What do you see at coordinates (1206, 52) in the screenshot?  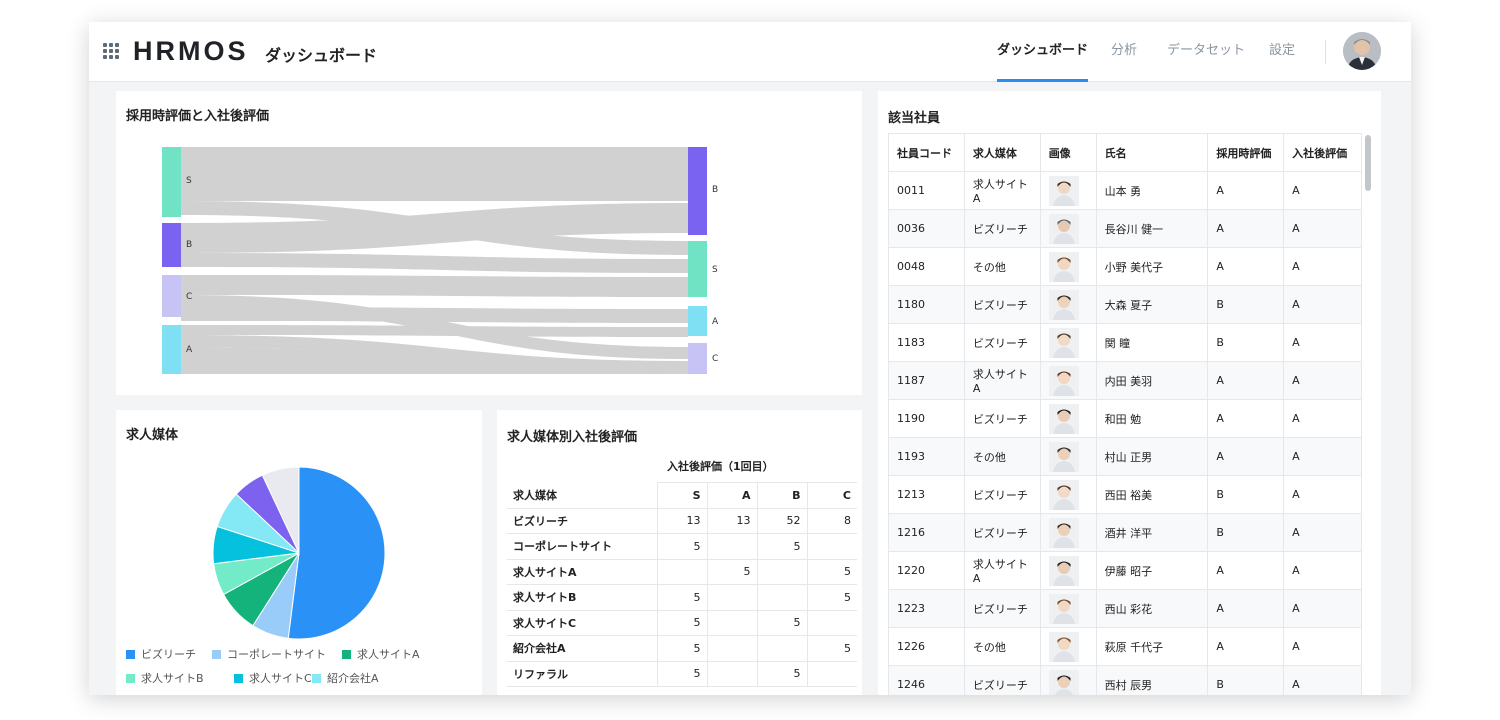 I see `tab-dataset: データセット` at bounding box center [1206, 52].